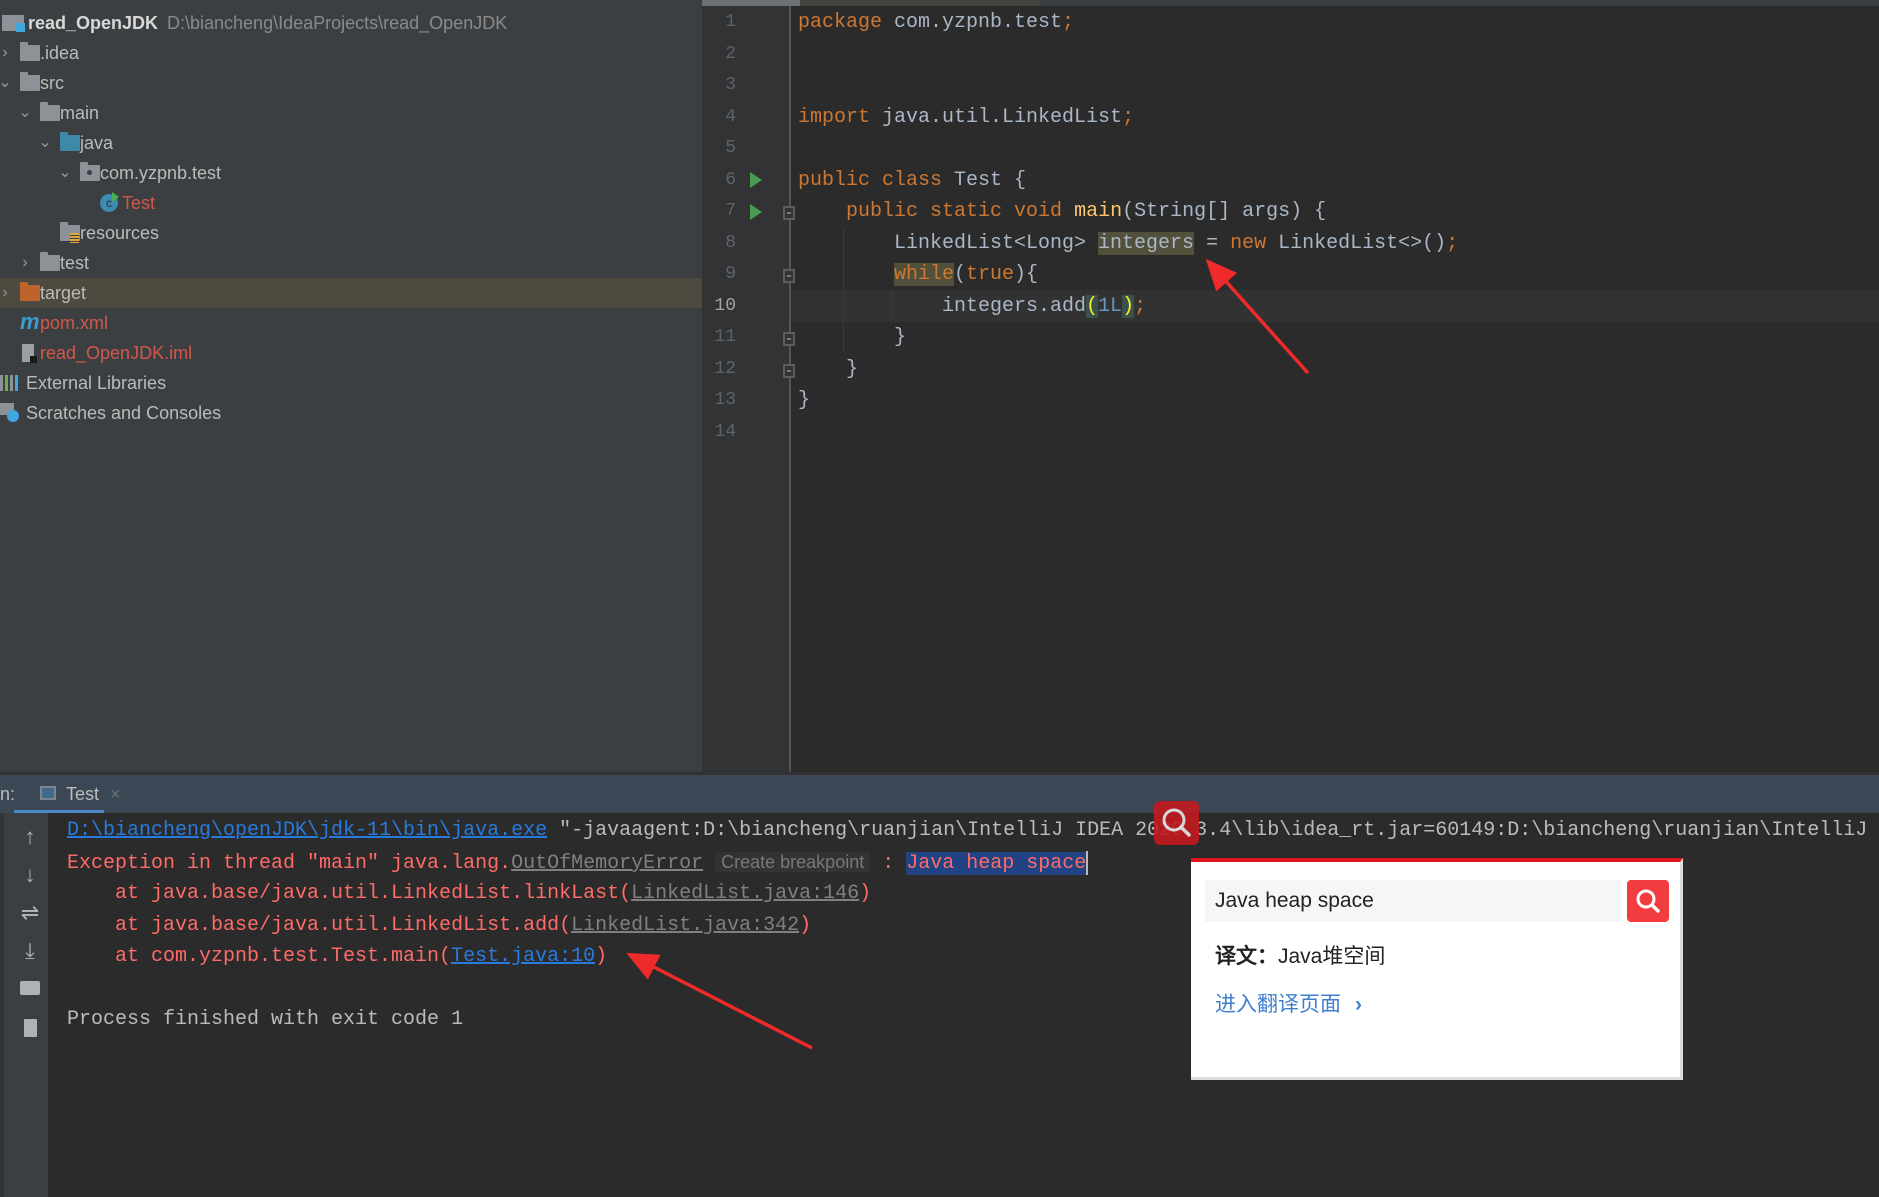 The height and width of the screenshot is (1197, 1879). What do you see at coordinates (30, 1027) in the screenshot?
I see `trash-icon` at bounding box center [30, 1027].